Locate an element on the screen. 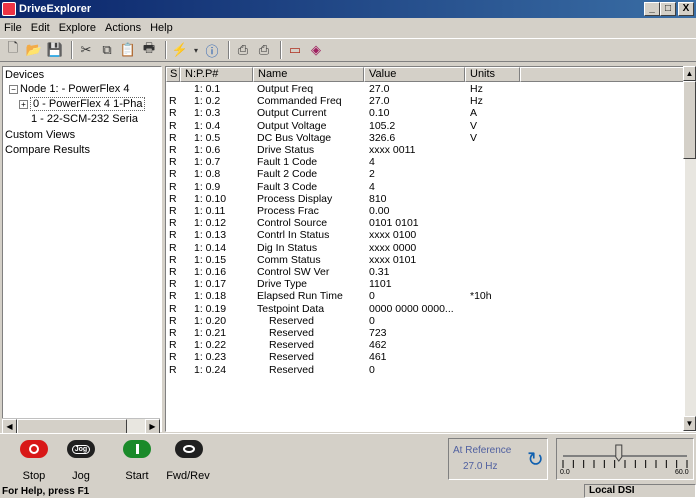 The height and width of the screenshot is (498, 696). tree-item-node1: − Node 1: - PowerFlex 4 is located at coordinates (69, 89).